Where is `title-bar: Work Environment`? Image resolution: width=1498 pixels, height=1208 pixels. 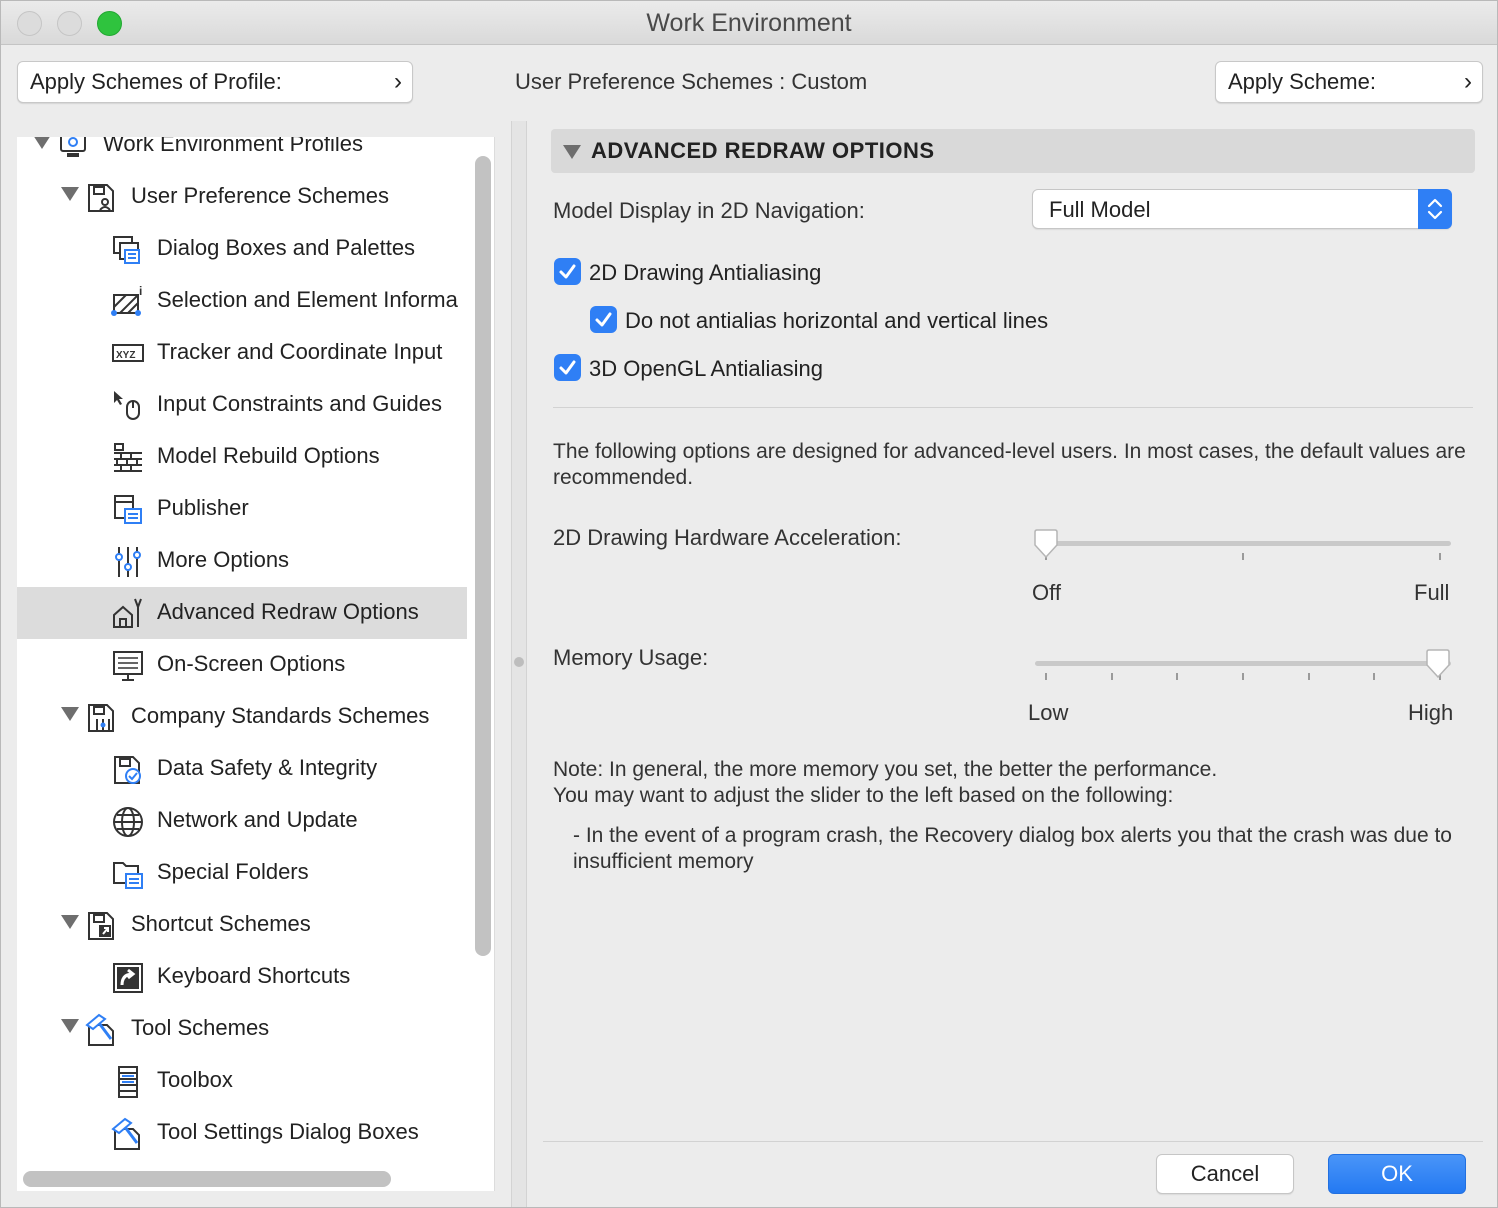 title-bar: Work Environment is located at coordinates (749, 23).